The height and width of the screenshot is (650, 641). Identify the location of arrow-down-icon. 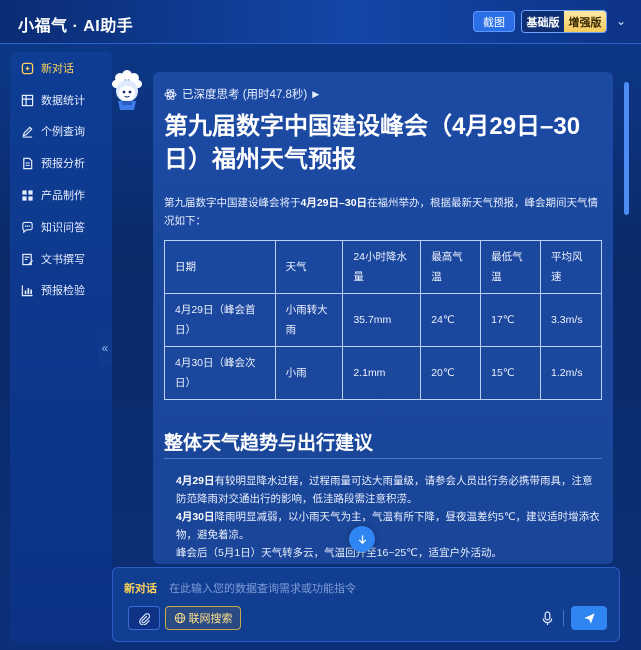
(362, 539).